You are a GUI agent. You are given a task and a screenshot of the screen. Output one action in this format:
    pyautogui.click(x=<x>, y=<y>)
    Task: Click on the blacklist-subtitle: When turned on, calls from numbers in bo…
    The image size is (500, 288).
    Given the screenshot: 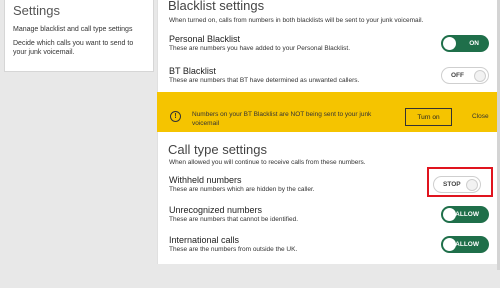 What is the action you would take?
    pyautogui.click(x=296, y=20)
    